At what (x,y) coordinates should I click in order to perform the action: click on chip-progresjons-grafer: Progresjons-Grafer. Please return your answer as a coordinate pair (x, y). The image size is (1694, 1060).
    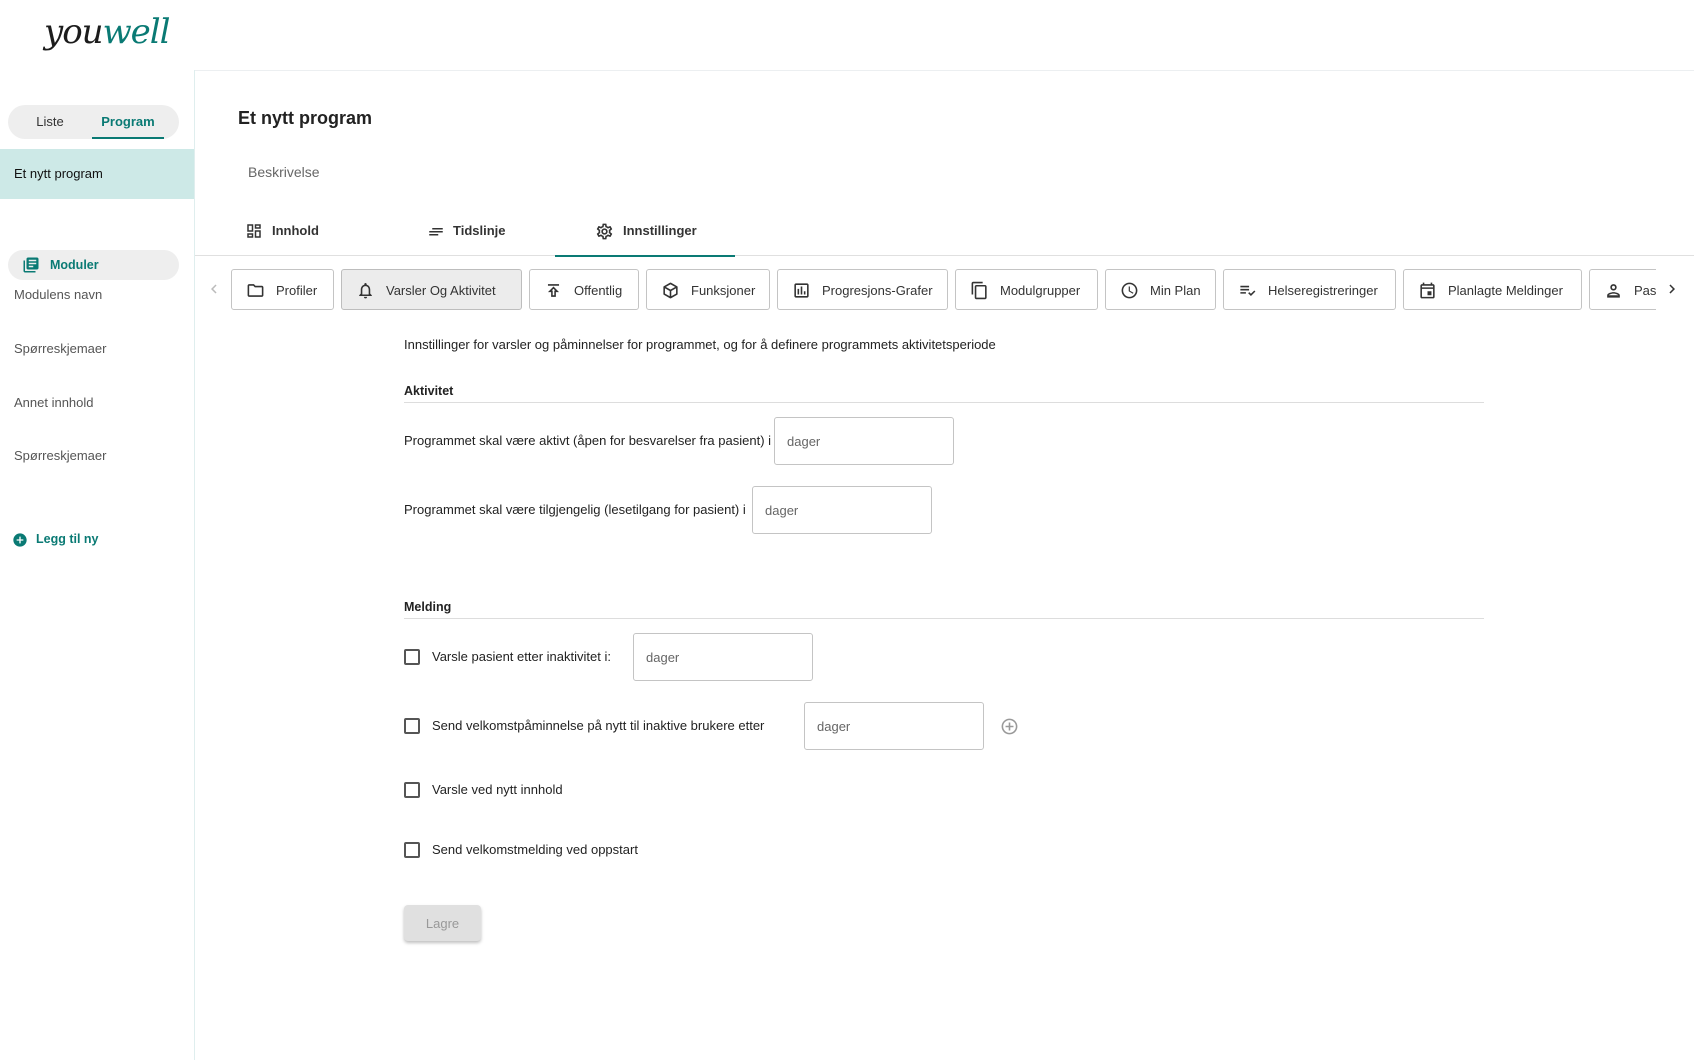
    Looking at the image, I should click on (862, 289).